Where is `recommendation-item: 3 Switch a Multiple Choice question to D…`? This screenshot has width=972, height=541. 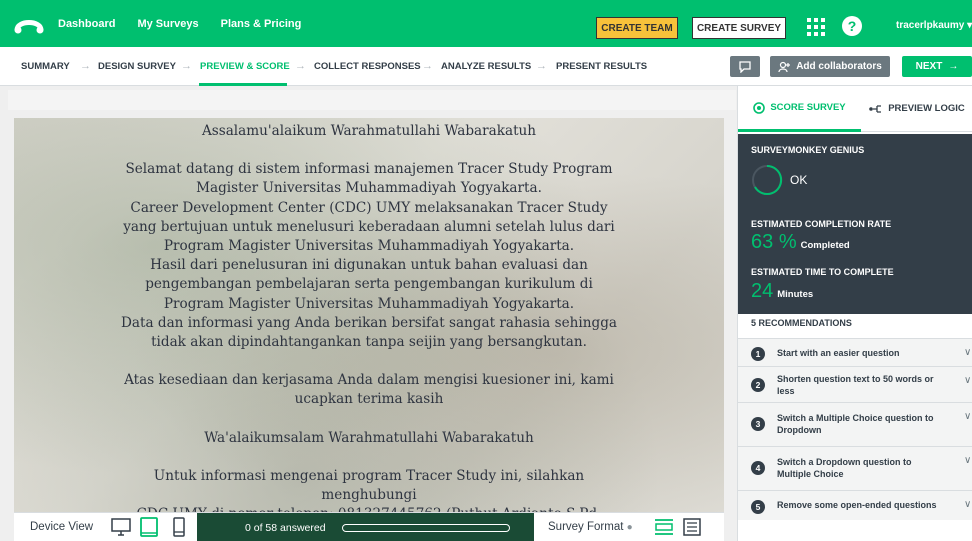
recommendation-item: 3 Switch a Multiple Choice question to D… is located at coordinates (855, 424).